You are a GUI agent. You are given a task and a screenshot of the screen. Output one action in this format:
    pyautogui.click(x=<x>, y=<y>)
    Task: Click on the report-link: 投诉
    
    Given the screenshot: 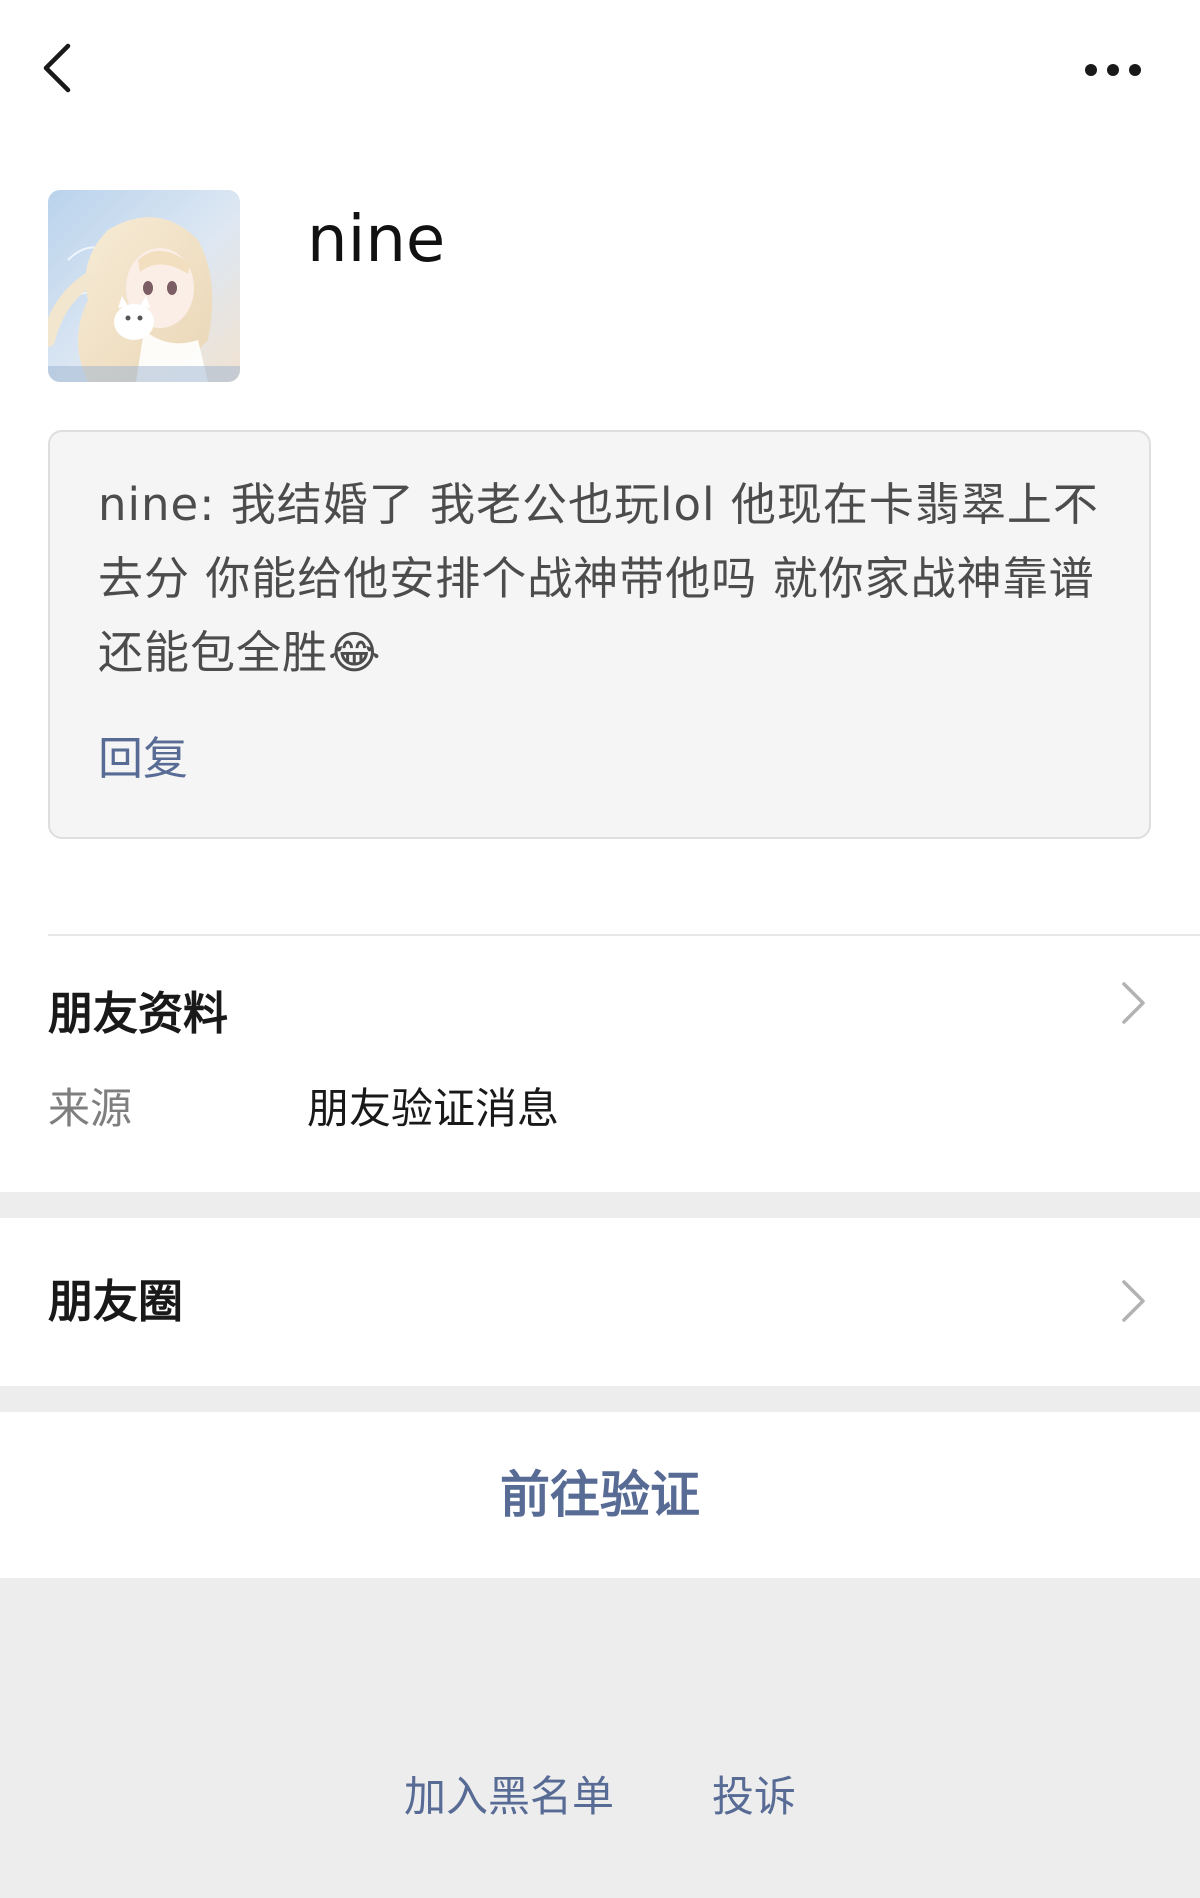 What is the action you would take?
    pyautogui.click(x=754, y=1797)
    